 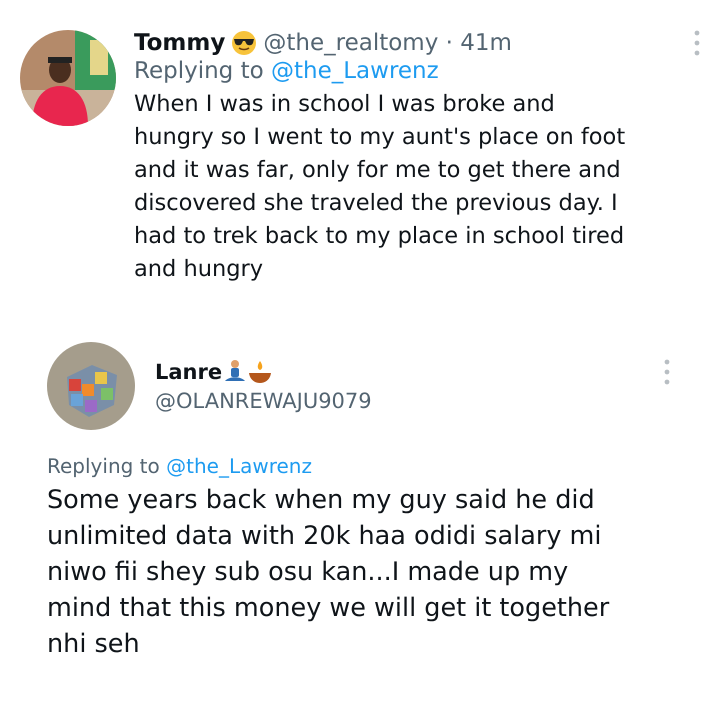 What do you see at coordinates (188, 372) in the screenshot?
I see `user-name: Lanre` at bounding box center [188, 372].